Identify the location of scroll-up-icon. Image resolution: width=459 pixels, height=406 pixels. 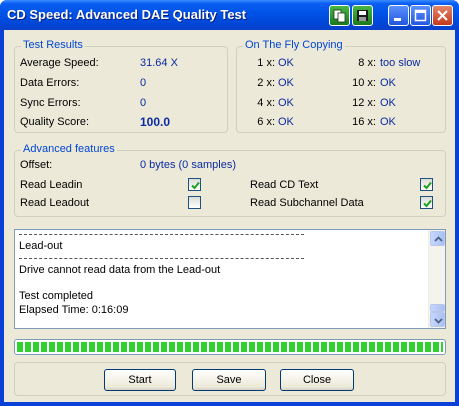
(437, 238).